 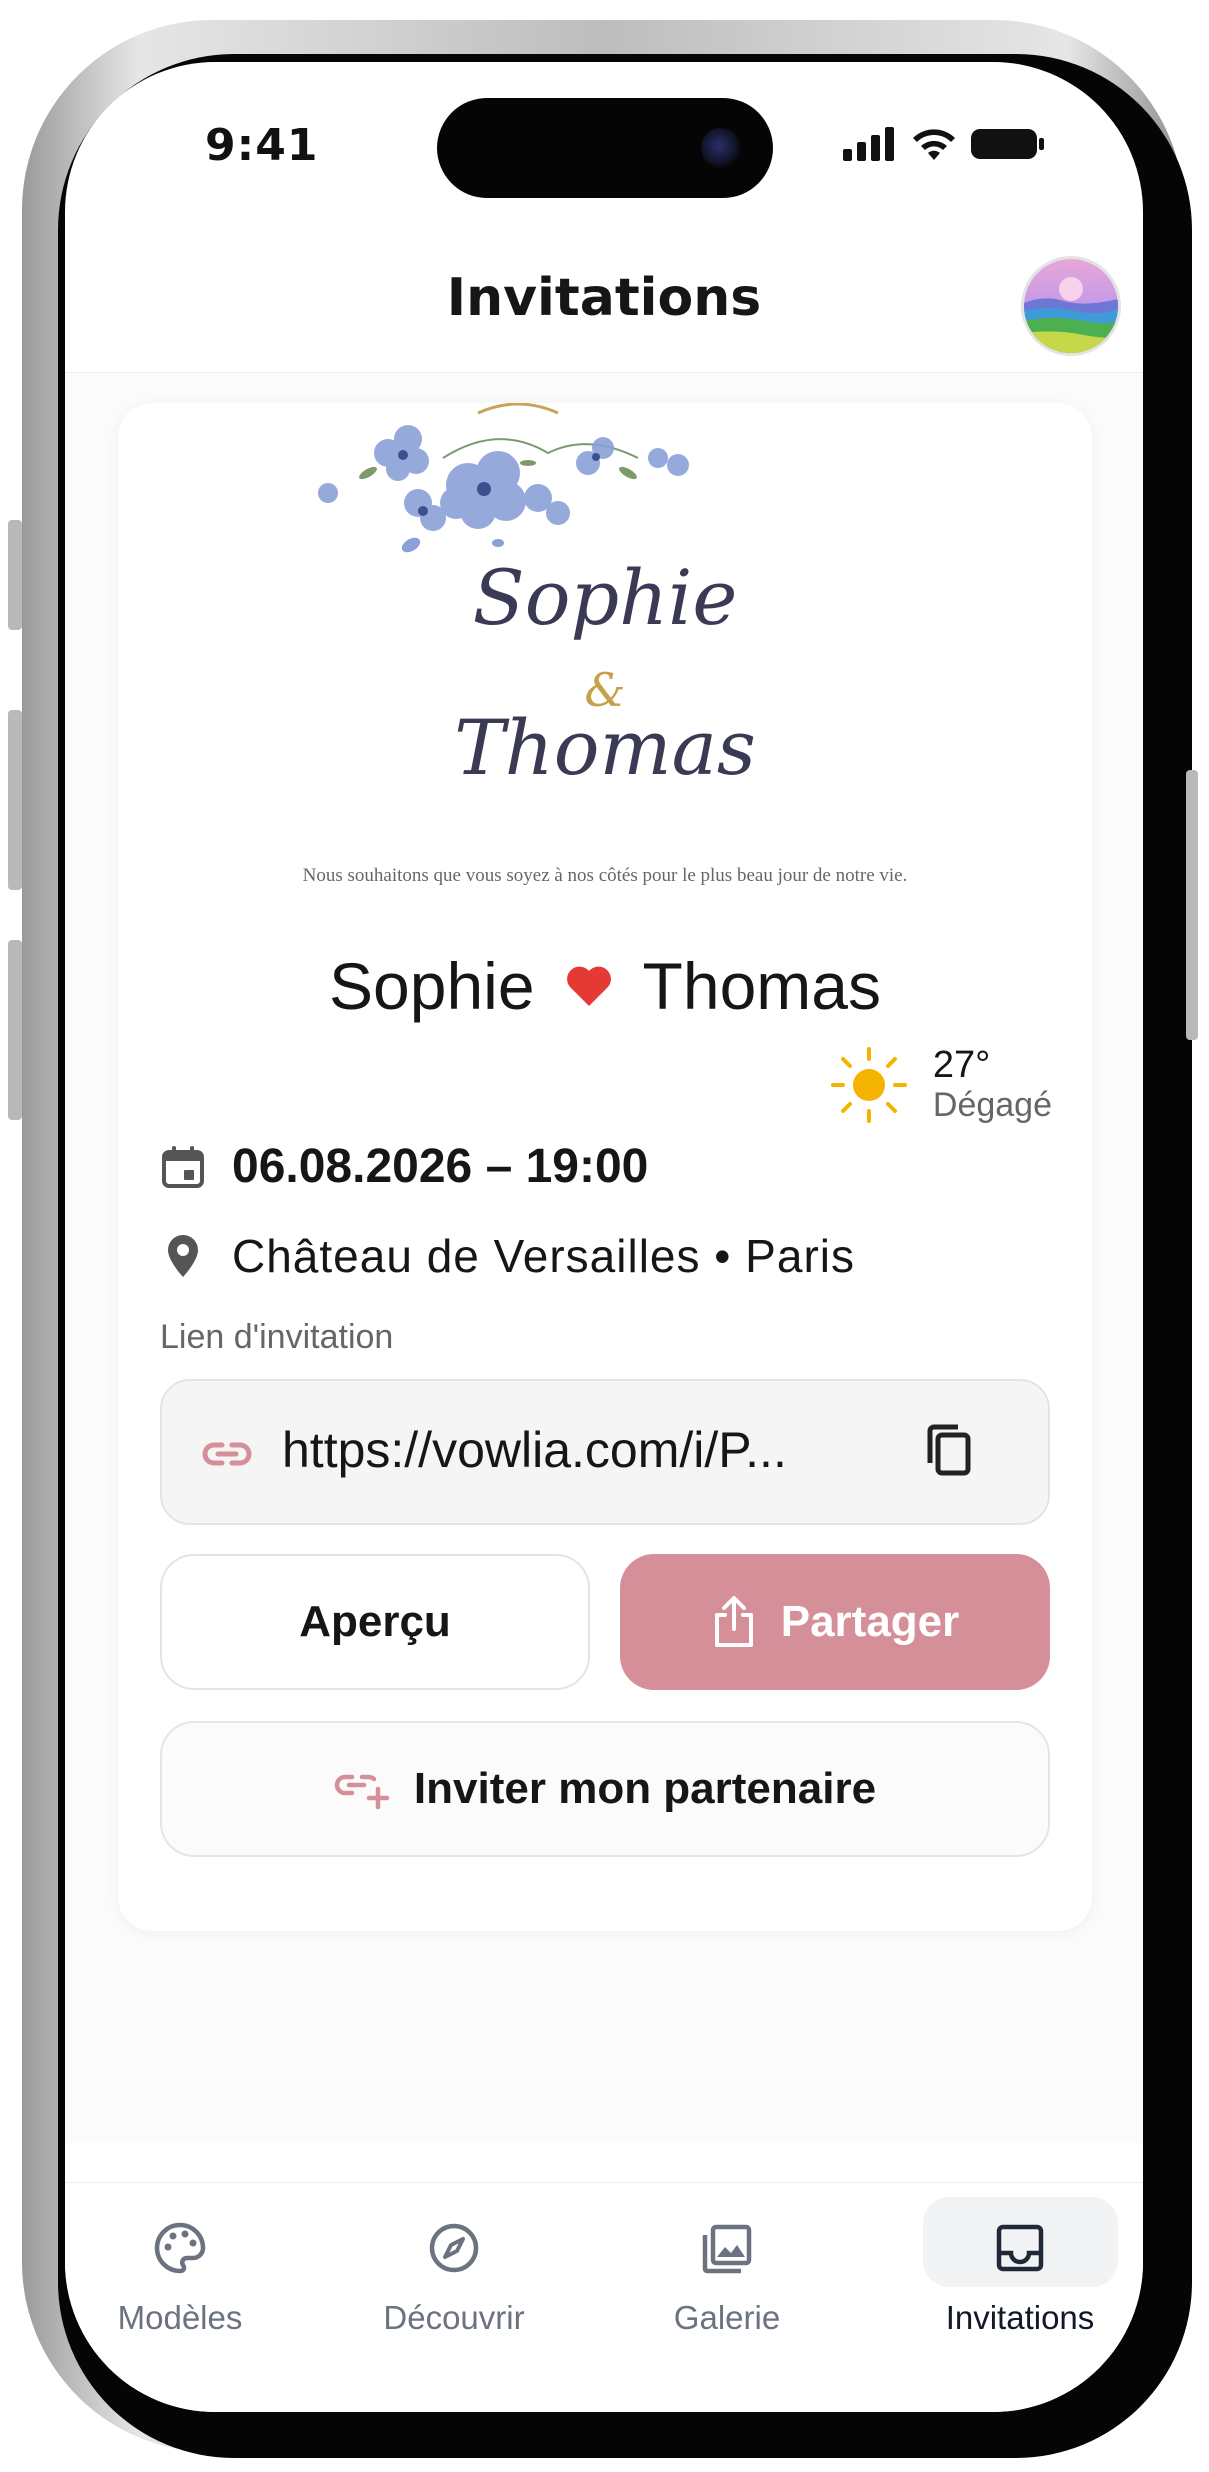 I want to click on gallery-icon, so click(x=727, y=2249).